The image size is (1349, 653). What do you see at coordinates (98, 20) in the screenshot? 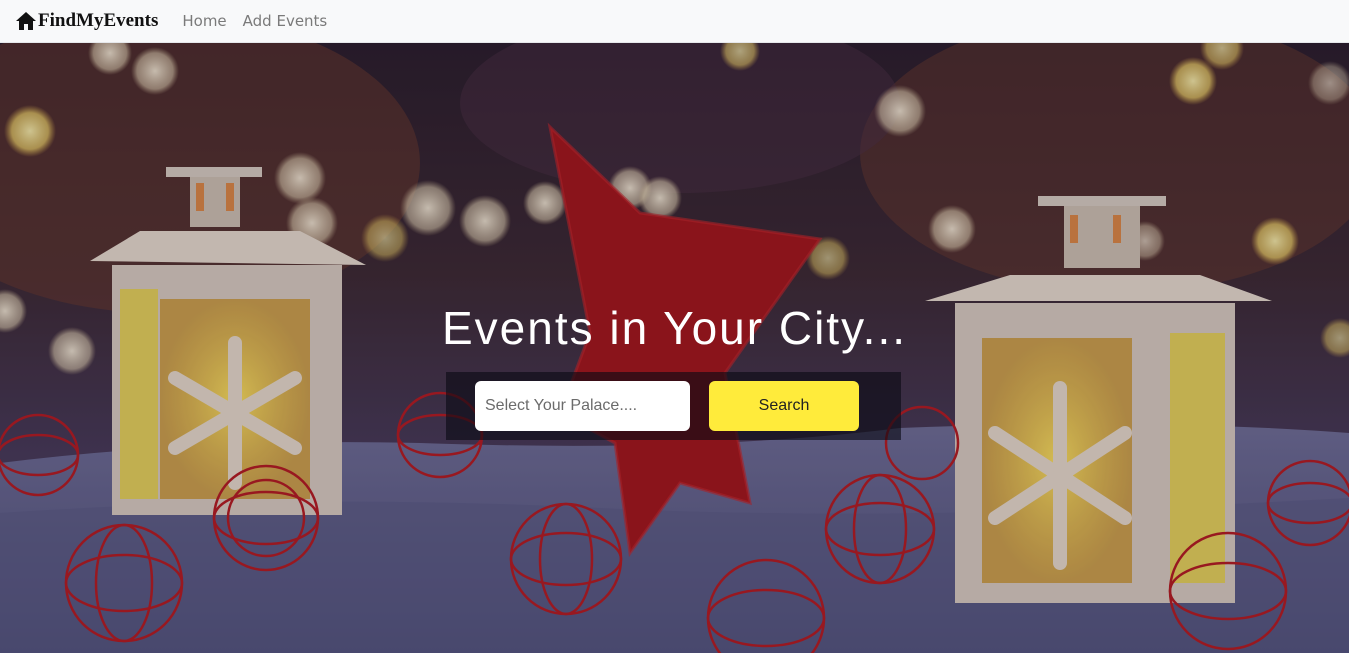
I see `brand-name: FindMyEvents` at bounding box center [98, 20].